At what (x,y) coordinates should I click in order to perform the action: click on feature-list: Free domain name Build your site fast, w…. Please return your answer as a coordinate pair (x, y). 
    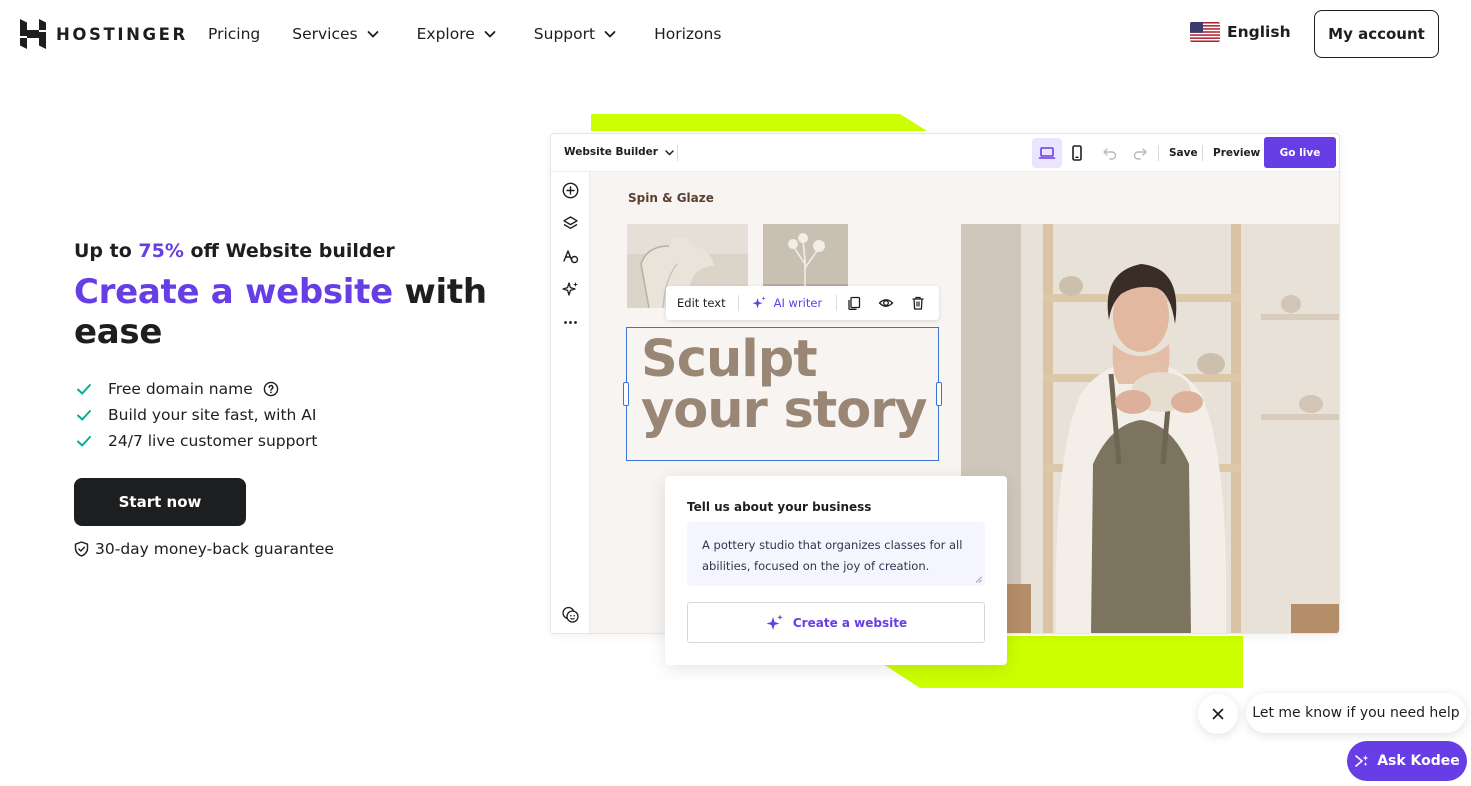
    Looking at the image, I should click on (284, 415).